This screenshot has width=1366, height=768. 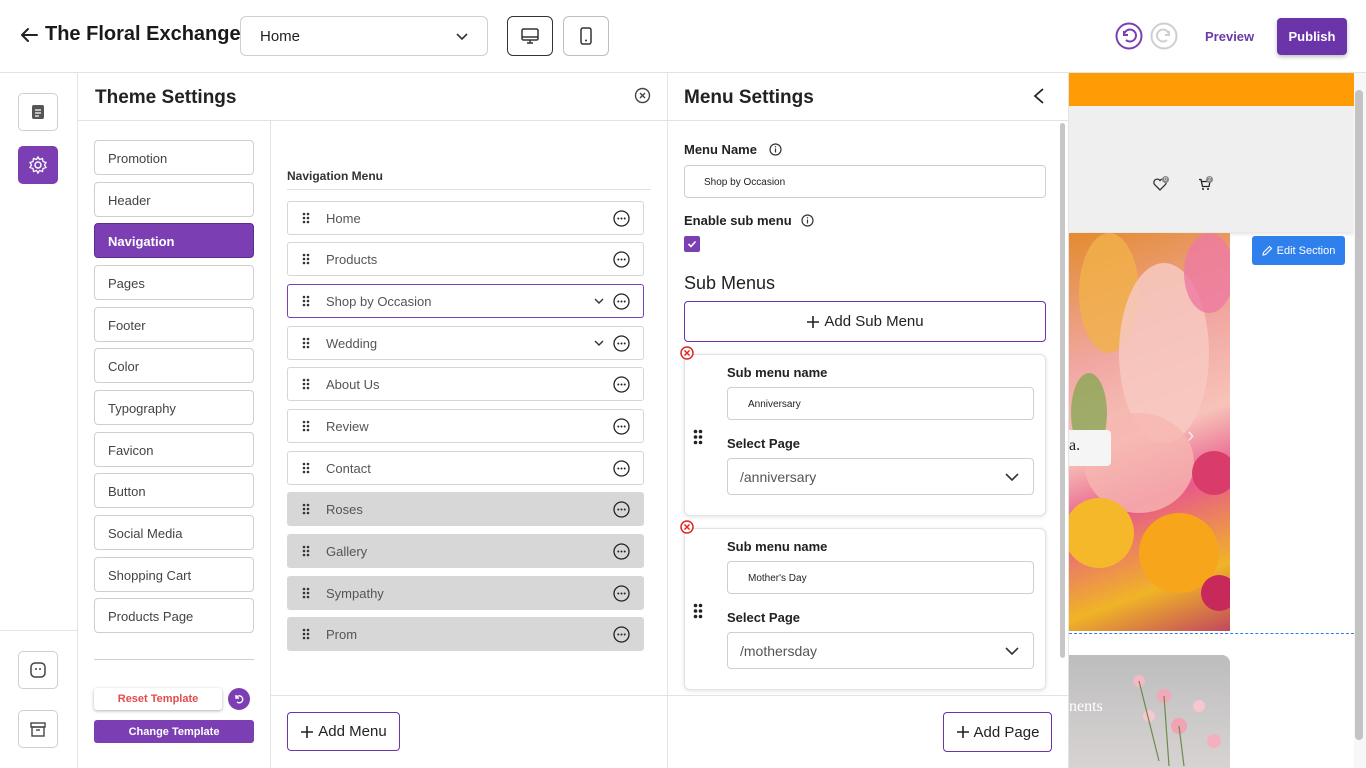 I want to click on page-selector: Home, so click(x=364, y=36).